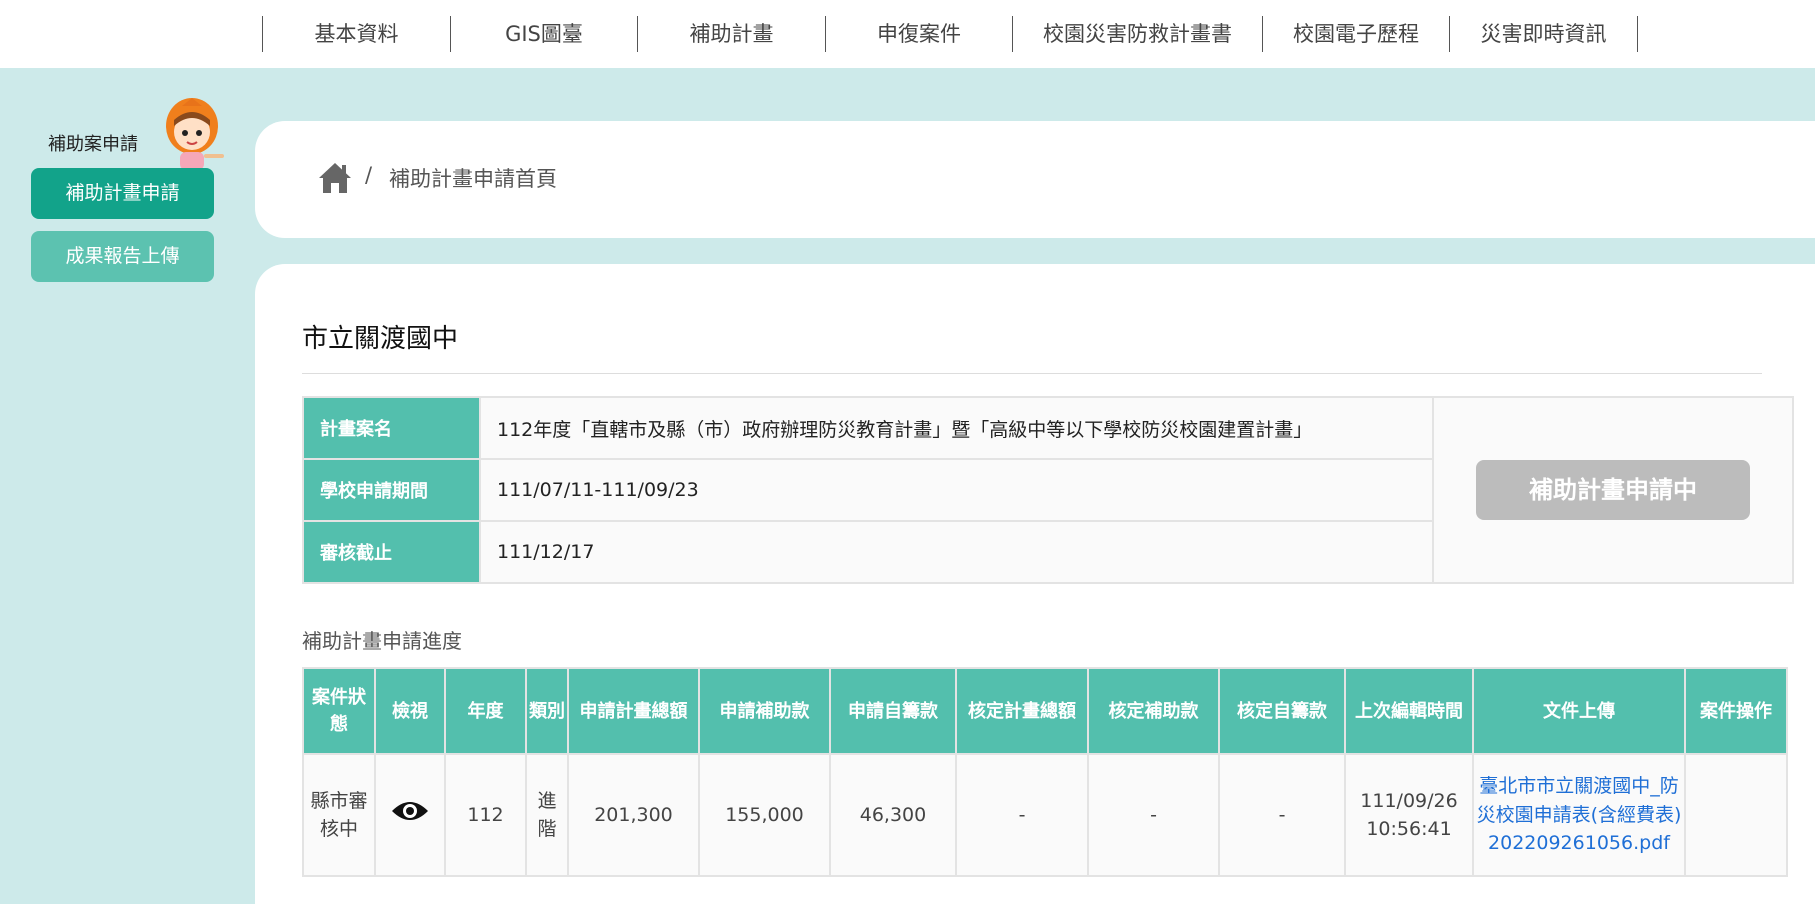 The image size is (1815, 904). I want to click on file-link: 臺北市市立關渡國中_防災校園申請表(含經費表)202209261056.pdf, so click(1579, 814).